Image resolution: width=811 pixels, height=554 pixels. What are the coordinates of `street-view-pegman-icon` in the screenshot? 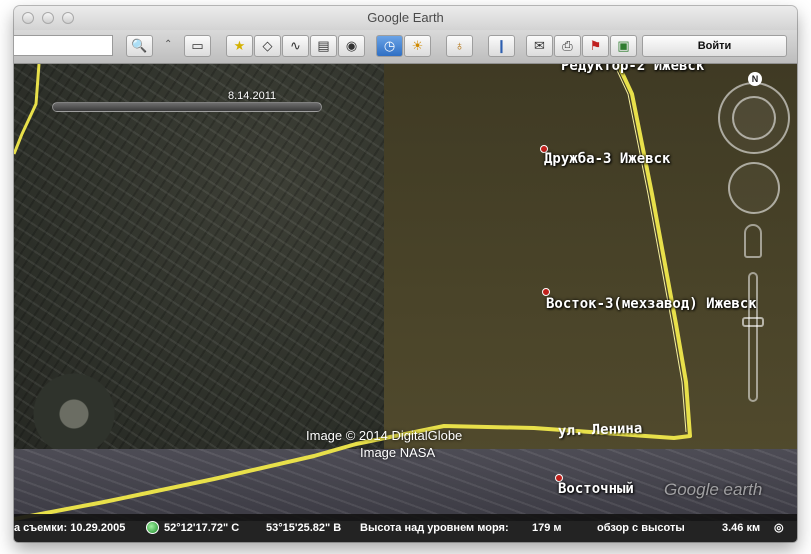 It's located at (753, 241).